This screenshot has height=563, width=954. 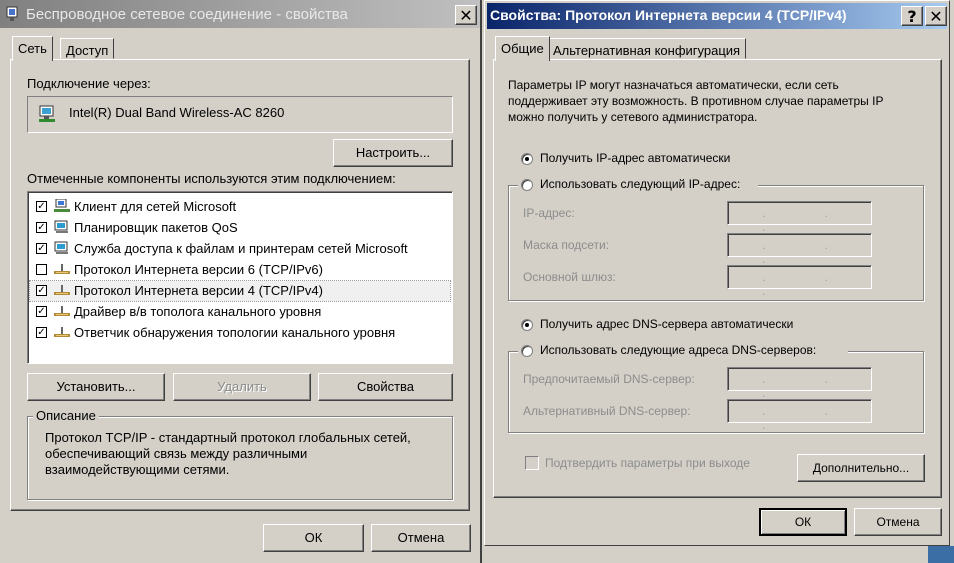 I want to click on tab-sharing: Доступ, so click(x=87, y=48).